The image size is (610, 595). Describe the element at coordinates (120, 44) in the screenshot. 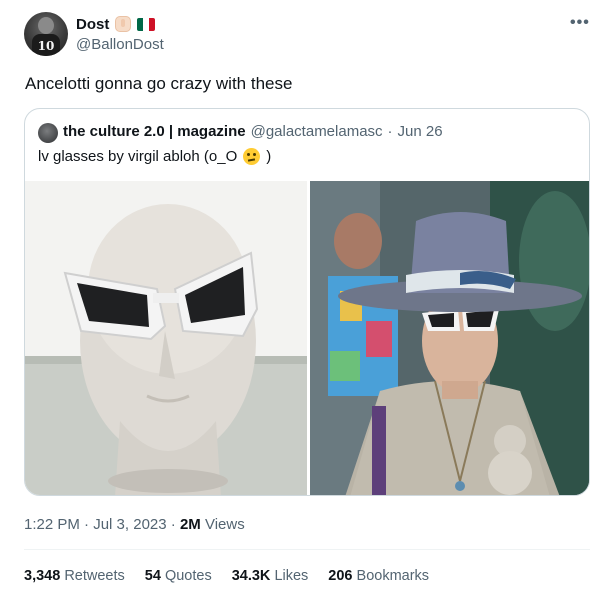

I see `author-handle: @BallonDost` at that location.